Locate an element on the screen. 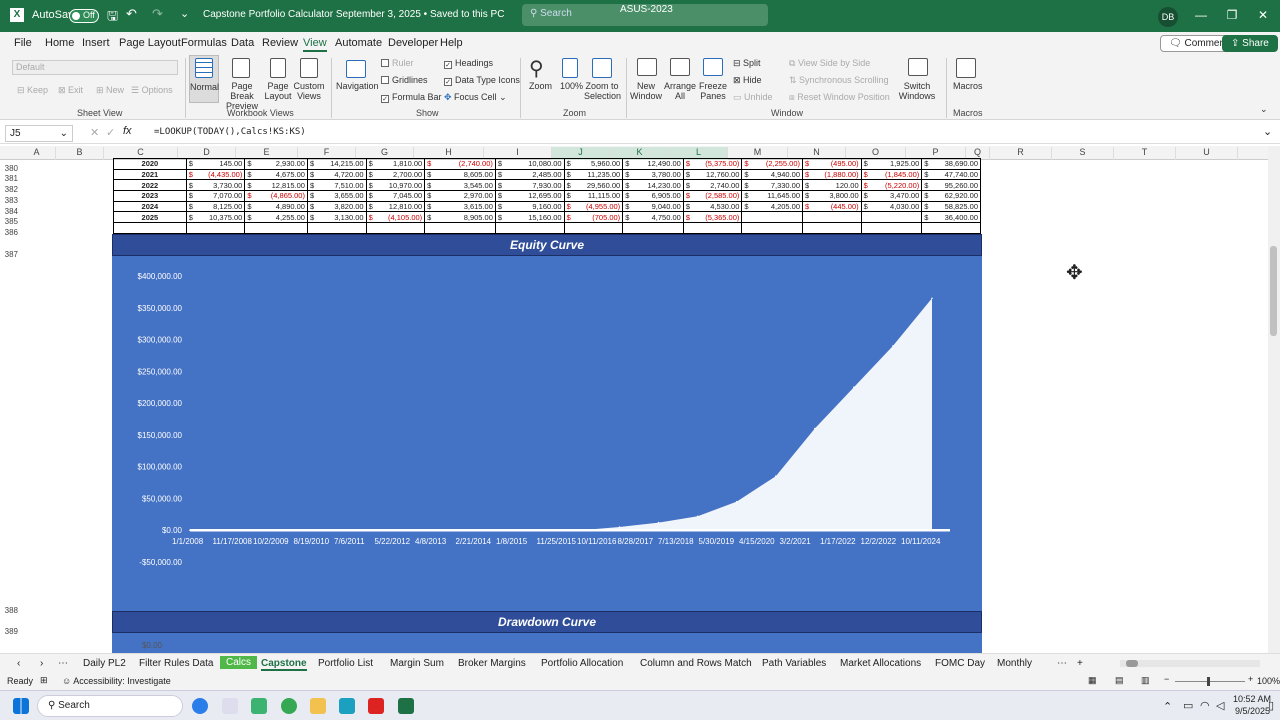 This screenshot has width=1280, height=720. function-icon: fx is located at coordinates (127, 131).